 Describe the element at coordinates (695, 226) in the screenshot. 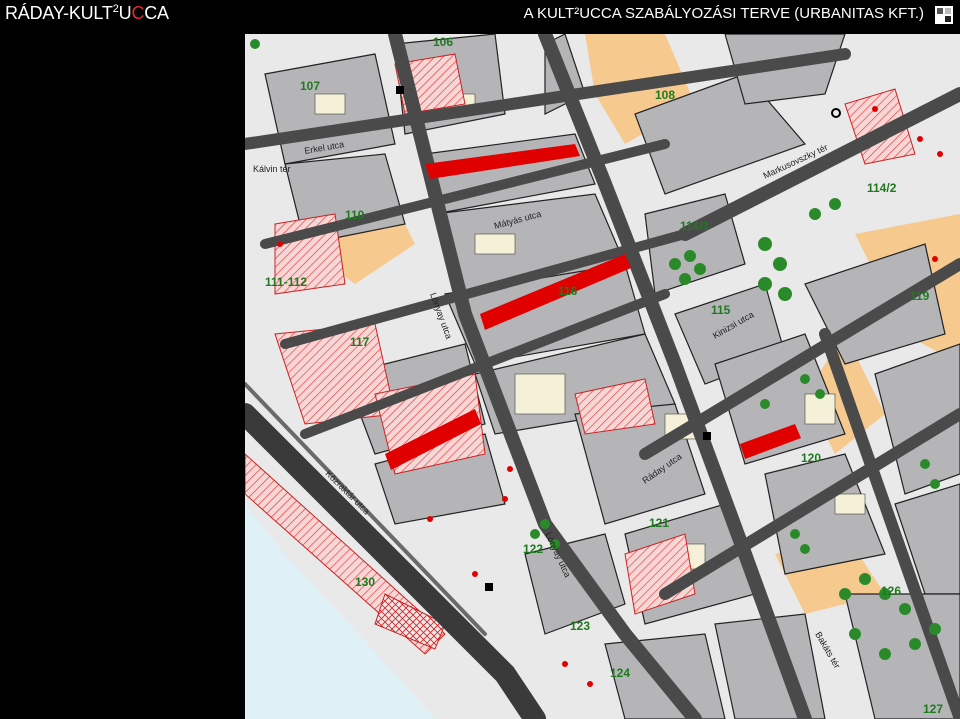

I see `block-label-114-1: 114/1` at that location.